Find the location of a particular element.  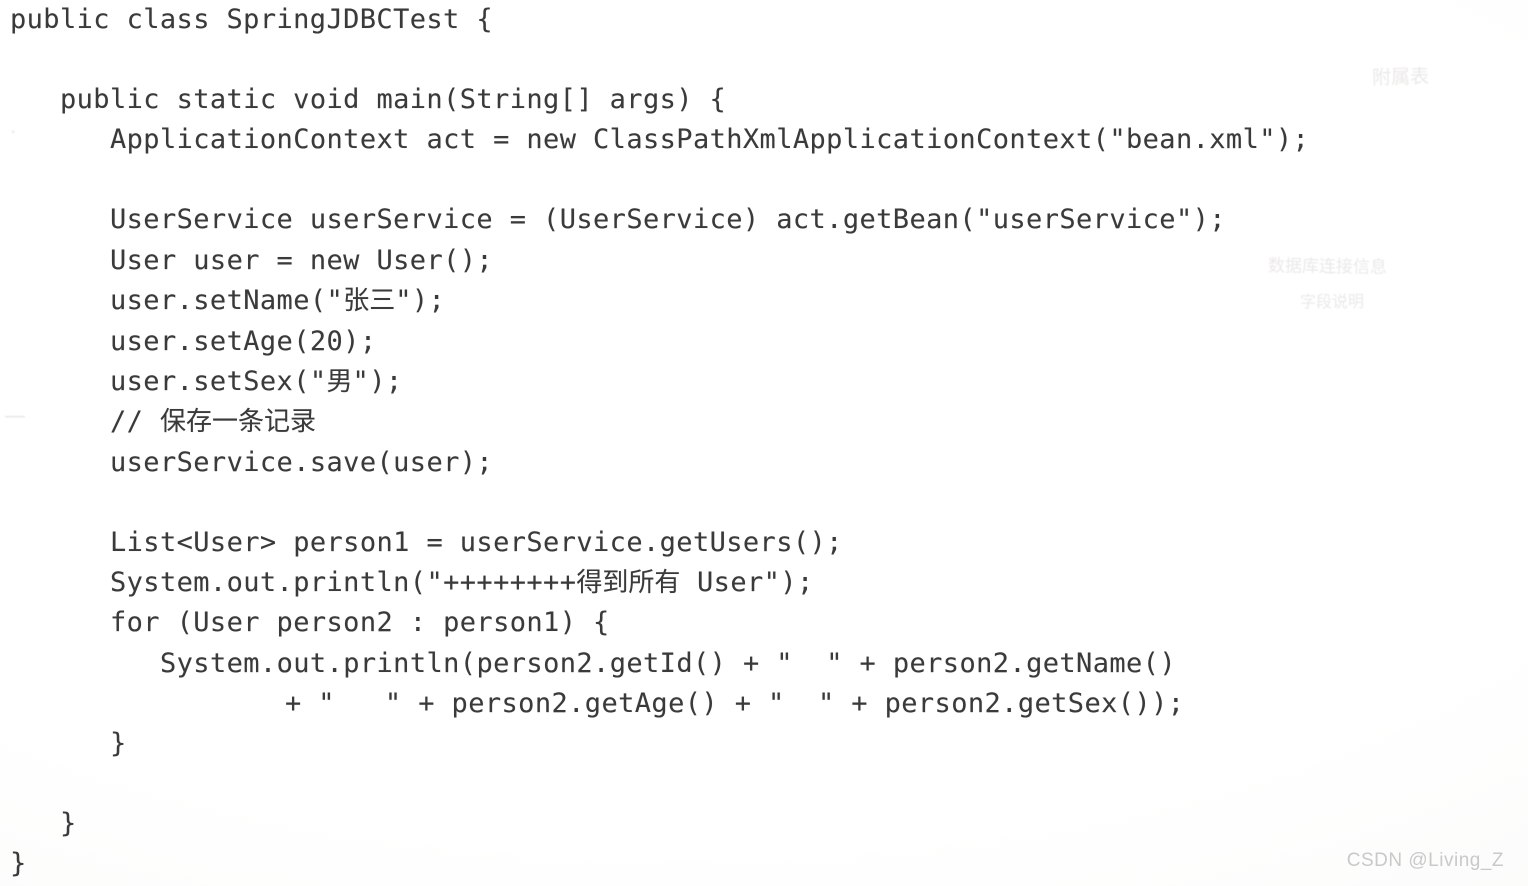

code-line: // 保存一条记录 is located at coordinates (213, 421).